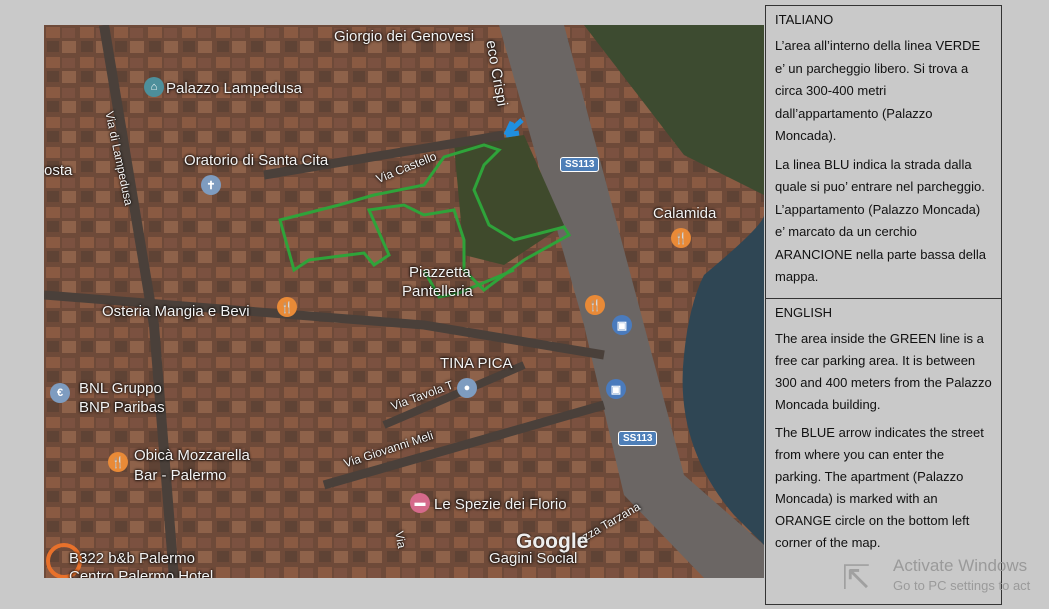 This screenshot has width=1049, height=609. I want to click on google-logo: Google, so click(552, 541).